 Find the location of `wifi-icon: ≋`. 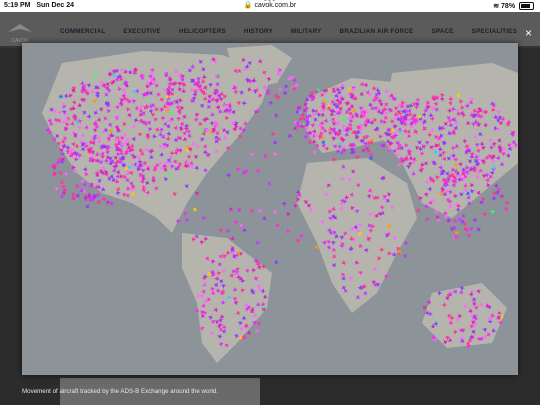

wifi-icon: ≋ is located at coordinates (496, 6).